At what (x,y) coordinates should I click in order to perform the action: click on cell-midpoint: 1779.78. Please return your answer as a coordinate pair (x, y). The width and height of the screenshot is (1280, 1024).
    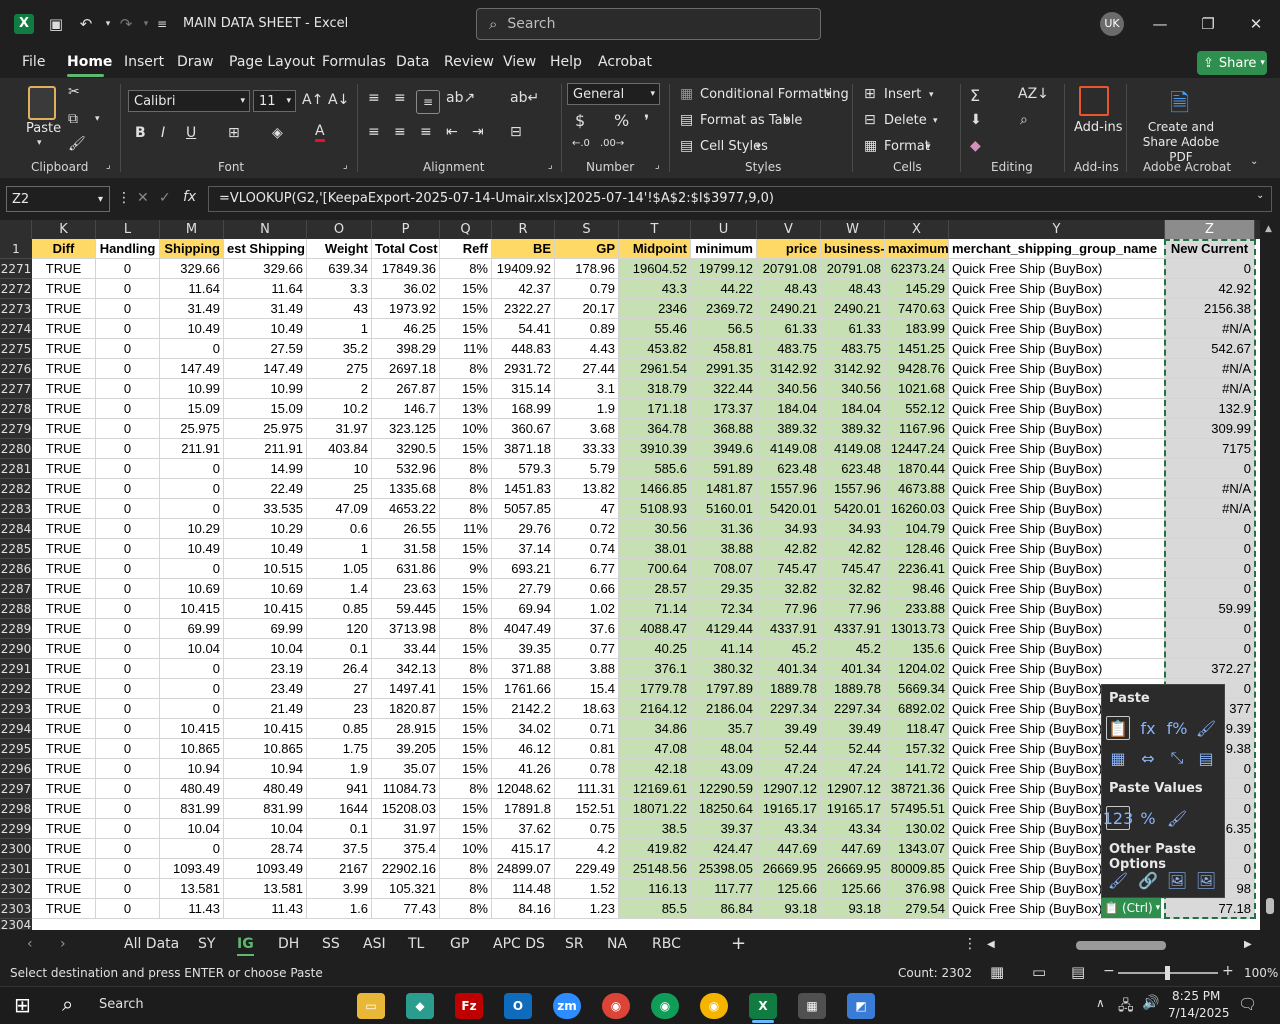
    Looking at the image, I should click on (655, 689).